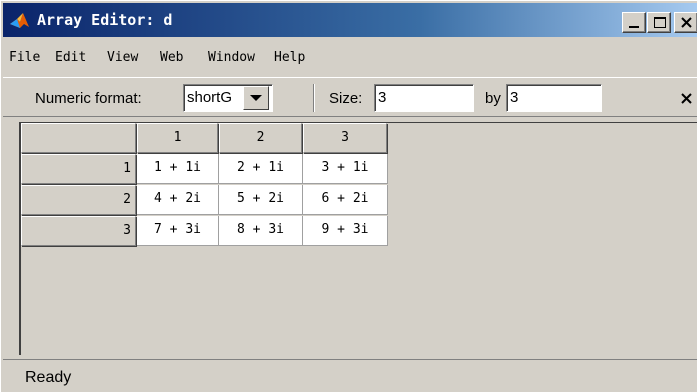 Image resolution: width=697 pixels, height=392 pixels. I want to click on table-cell: 3 + 1i, so click(345, 169).